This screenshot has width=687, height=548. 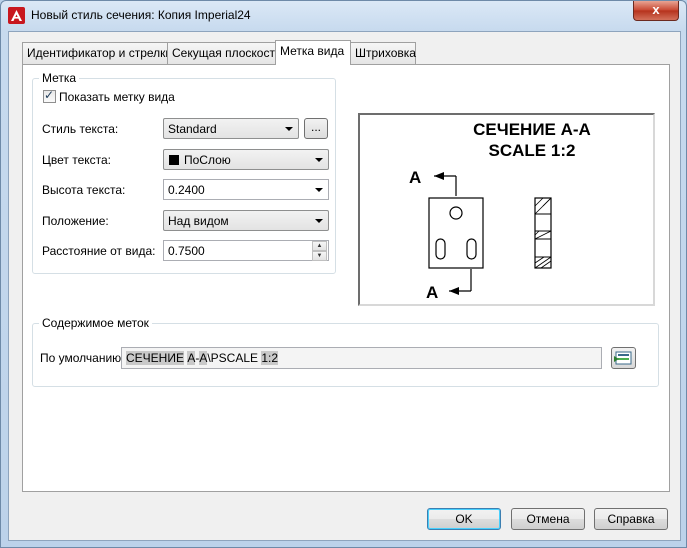 I want to click on ok-button: OK, so click(x=464, y=519).